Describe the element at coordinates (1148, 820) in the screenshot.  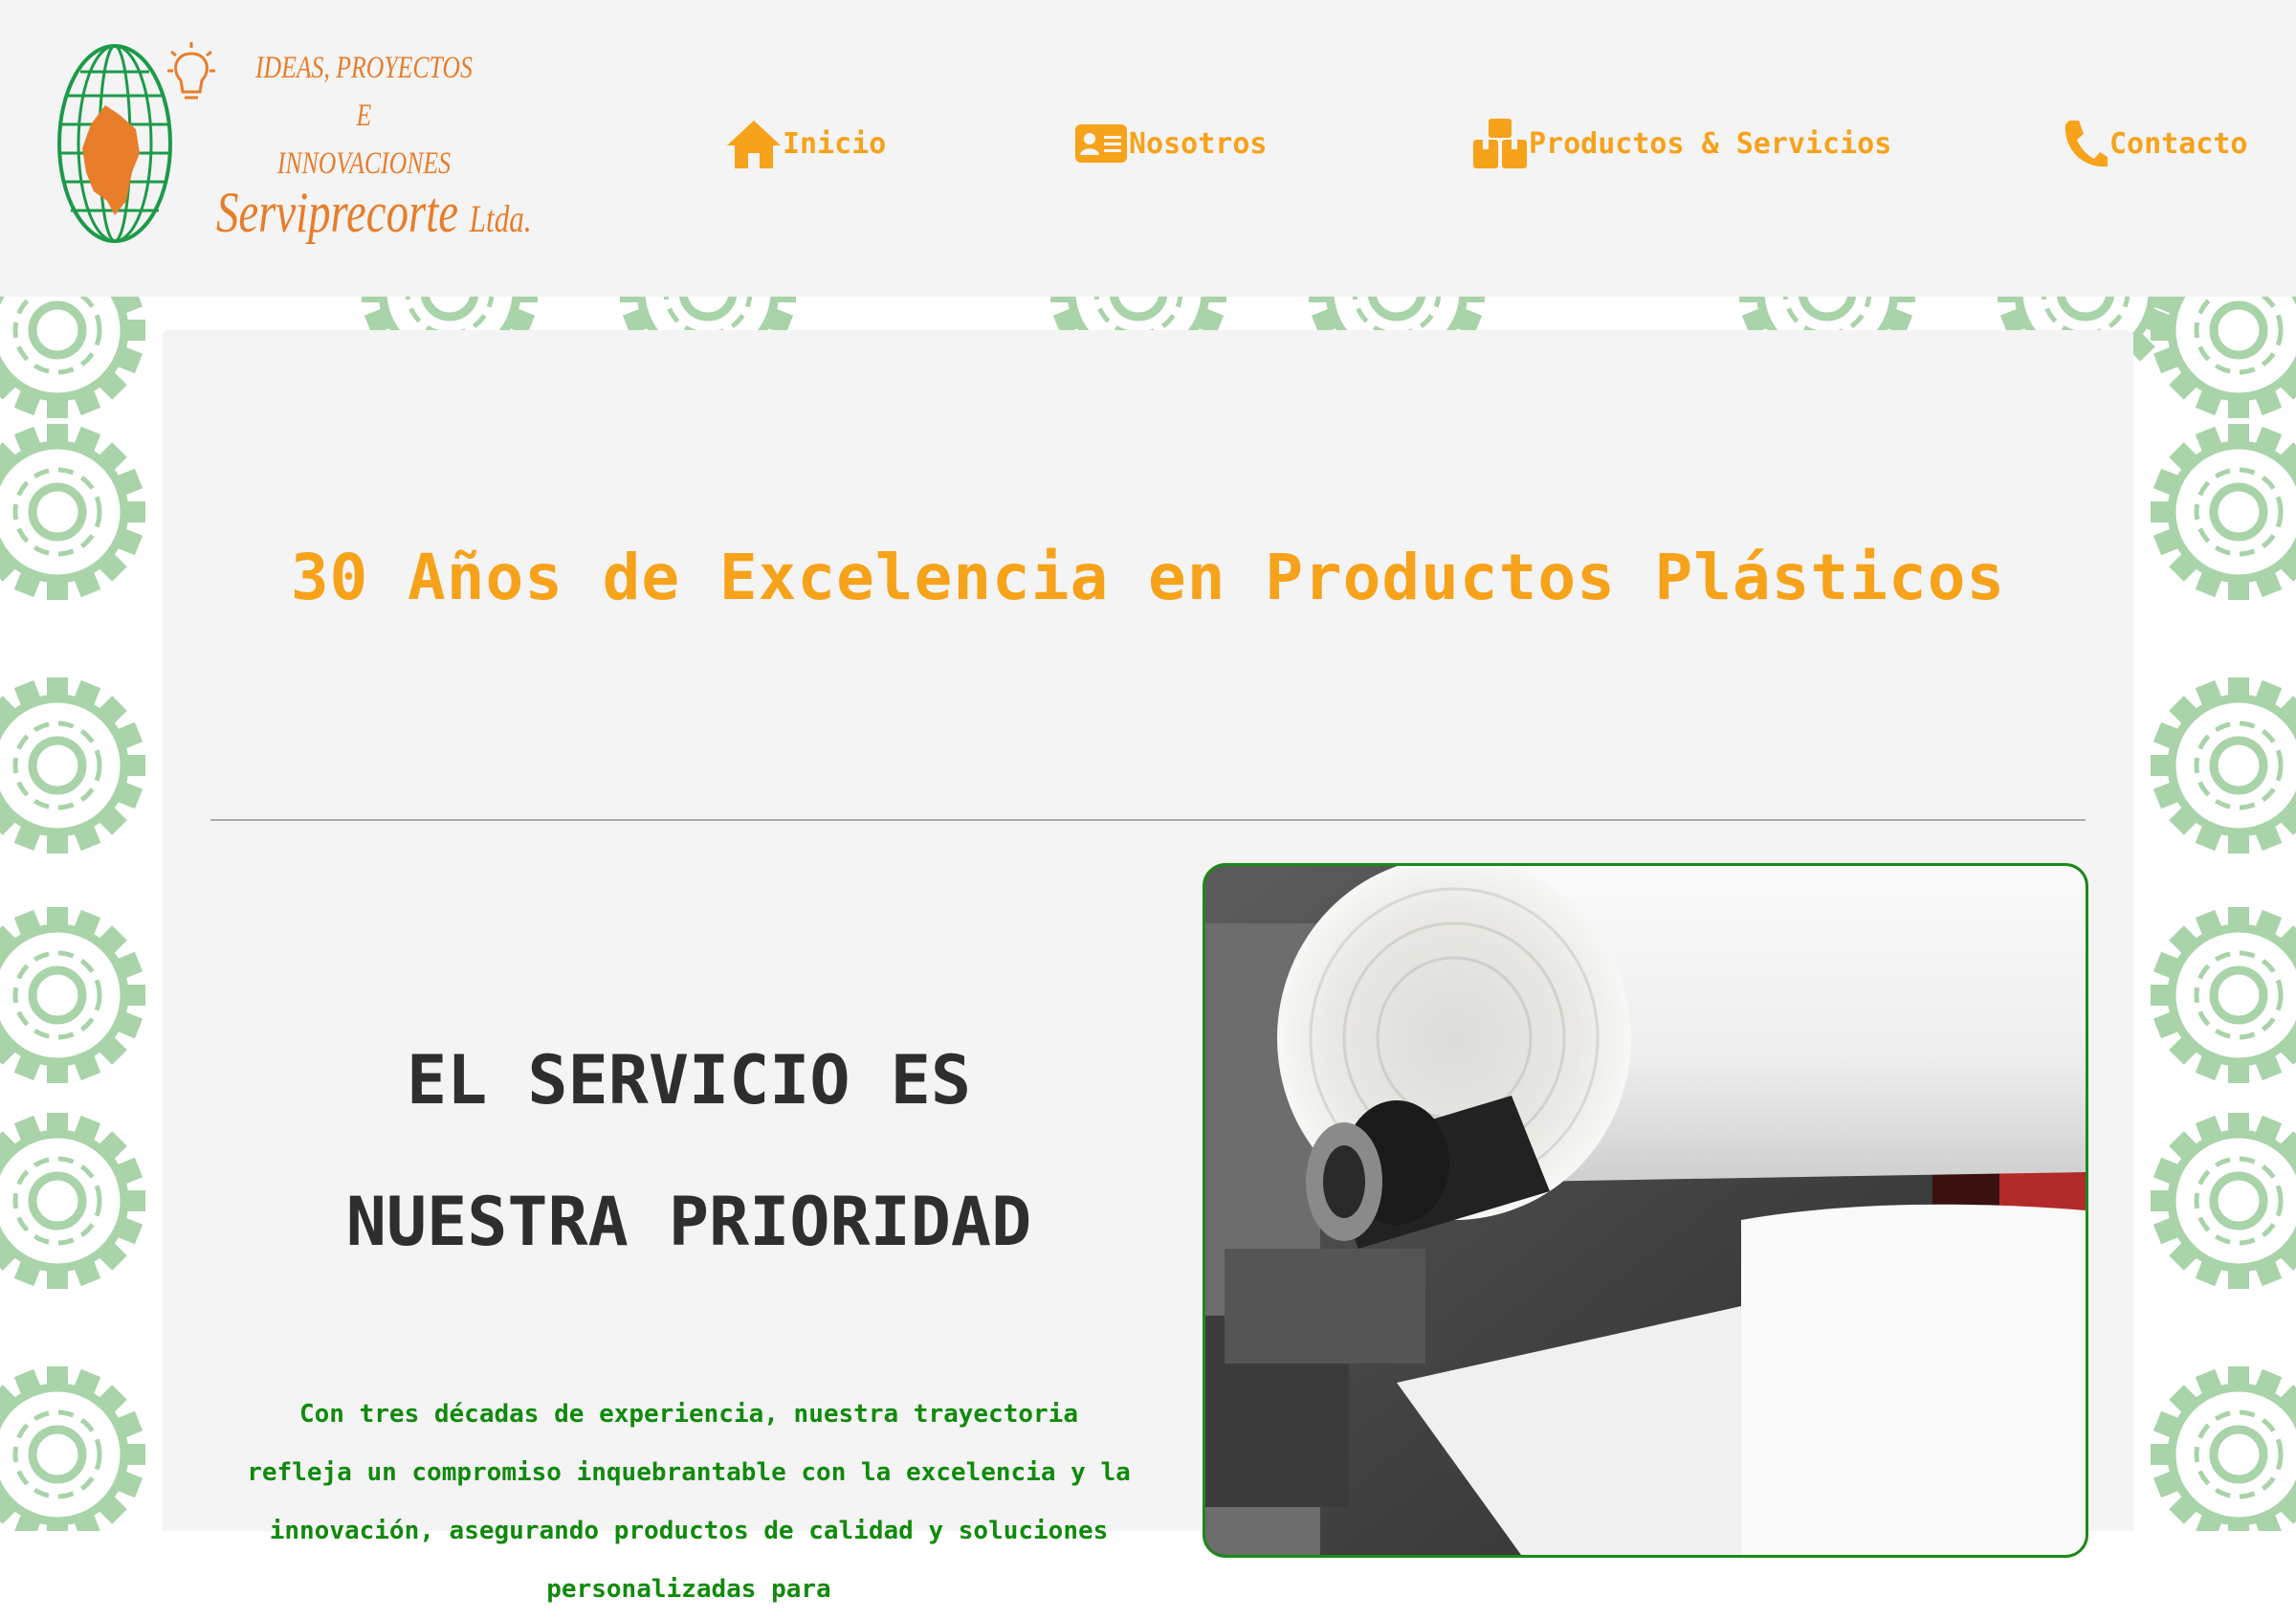
I see `section-divider` at that location.